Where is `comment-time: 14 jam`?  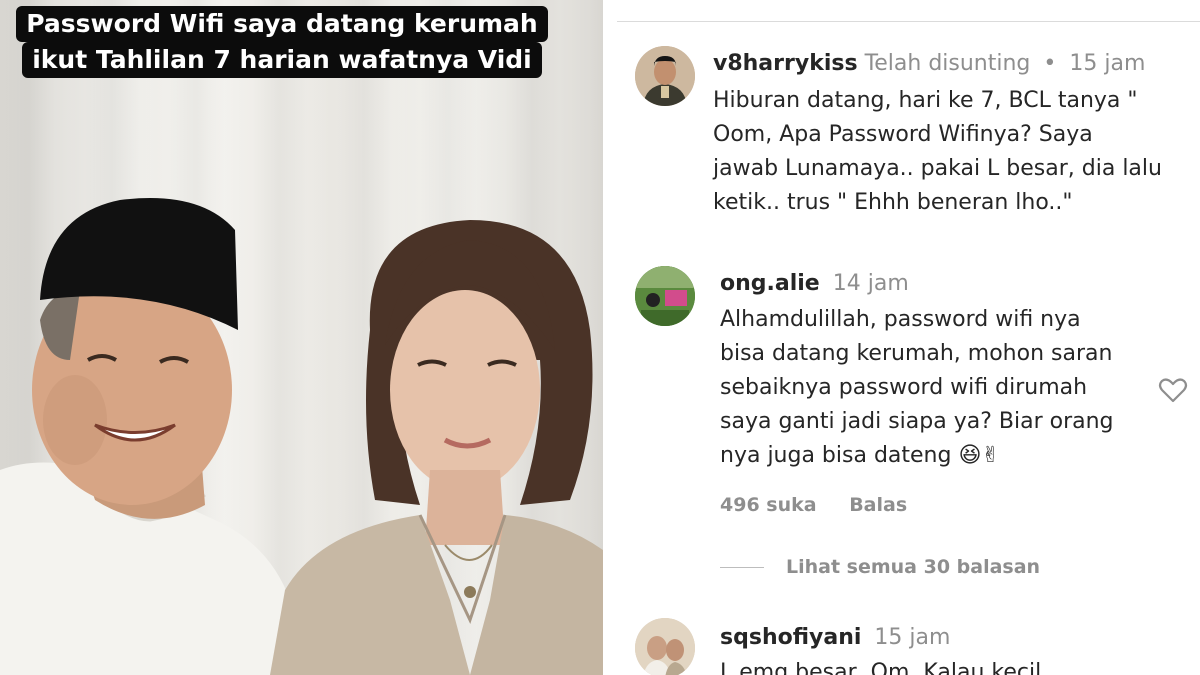 comment-time: 14 jam is located at coordinates (871, 283).